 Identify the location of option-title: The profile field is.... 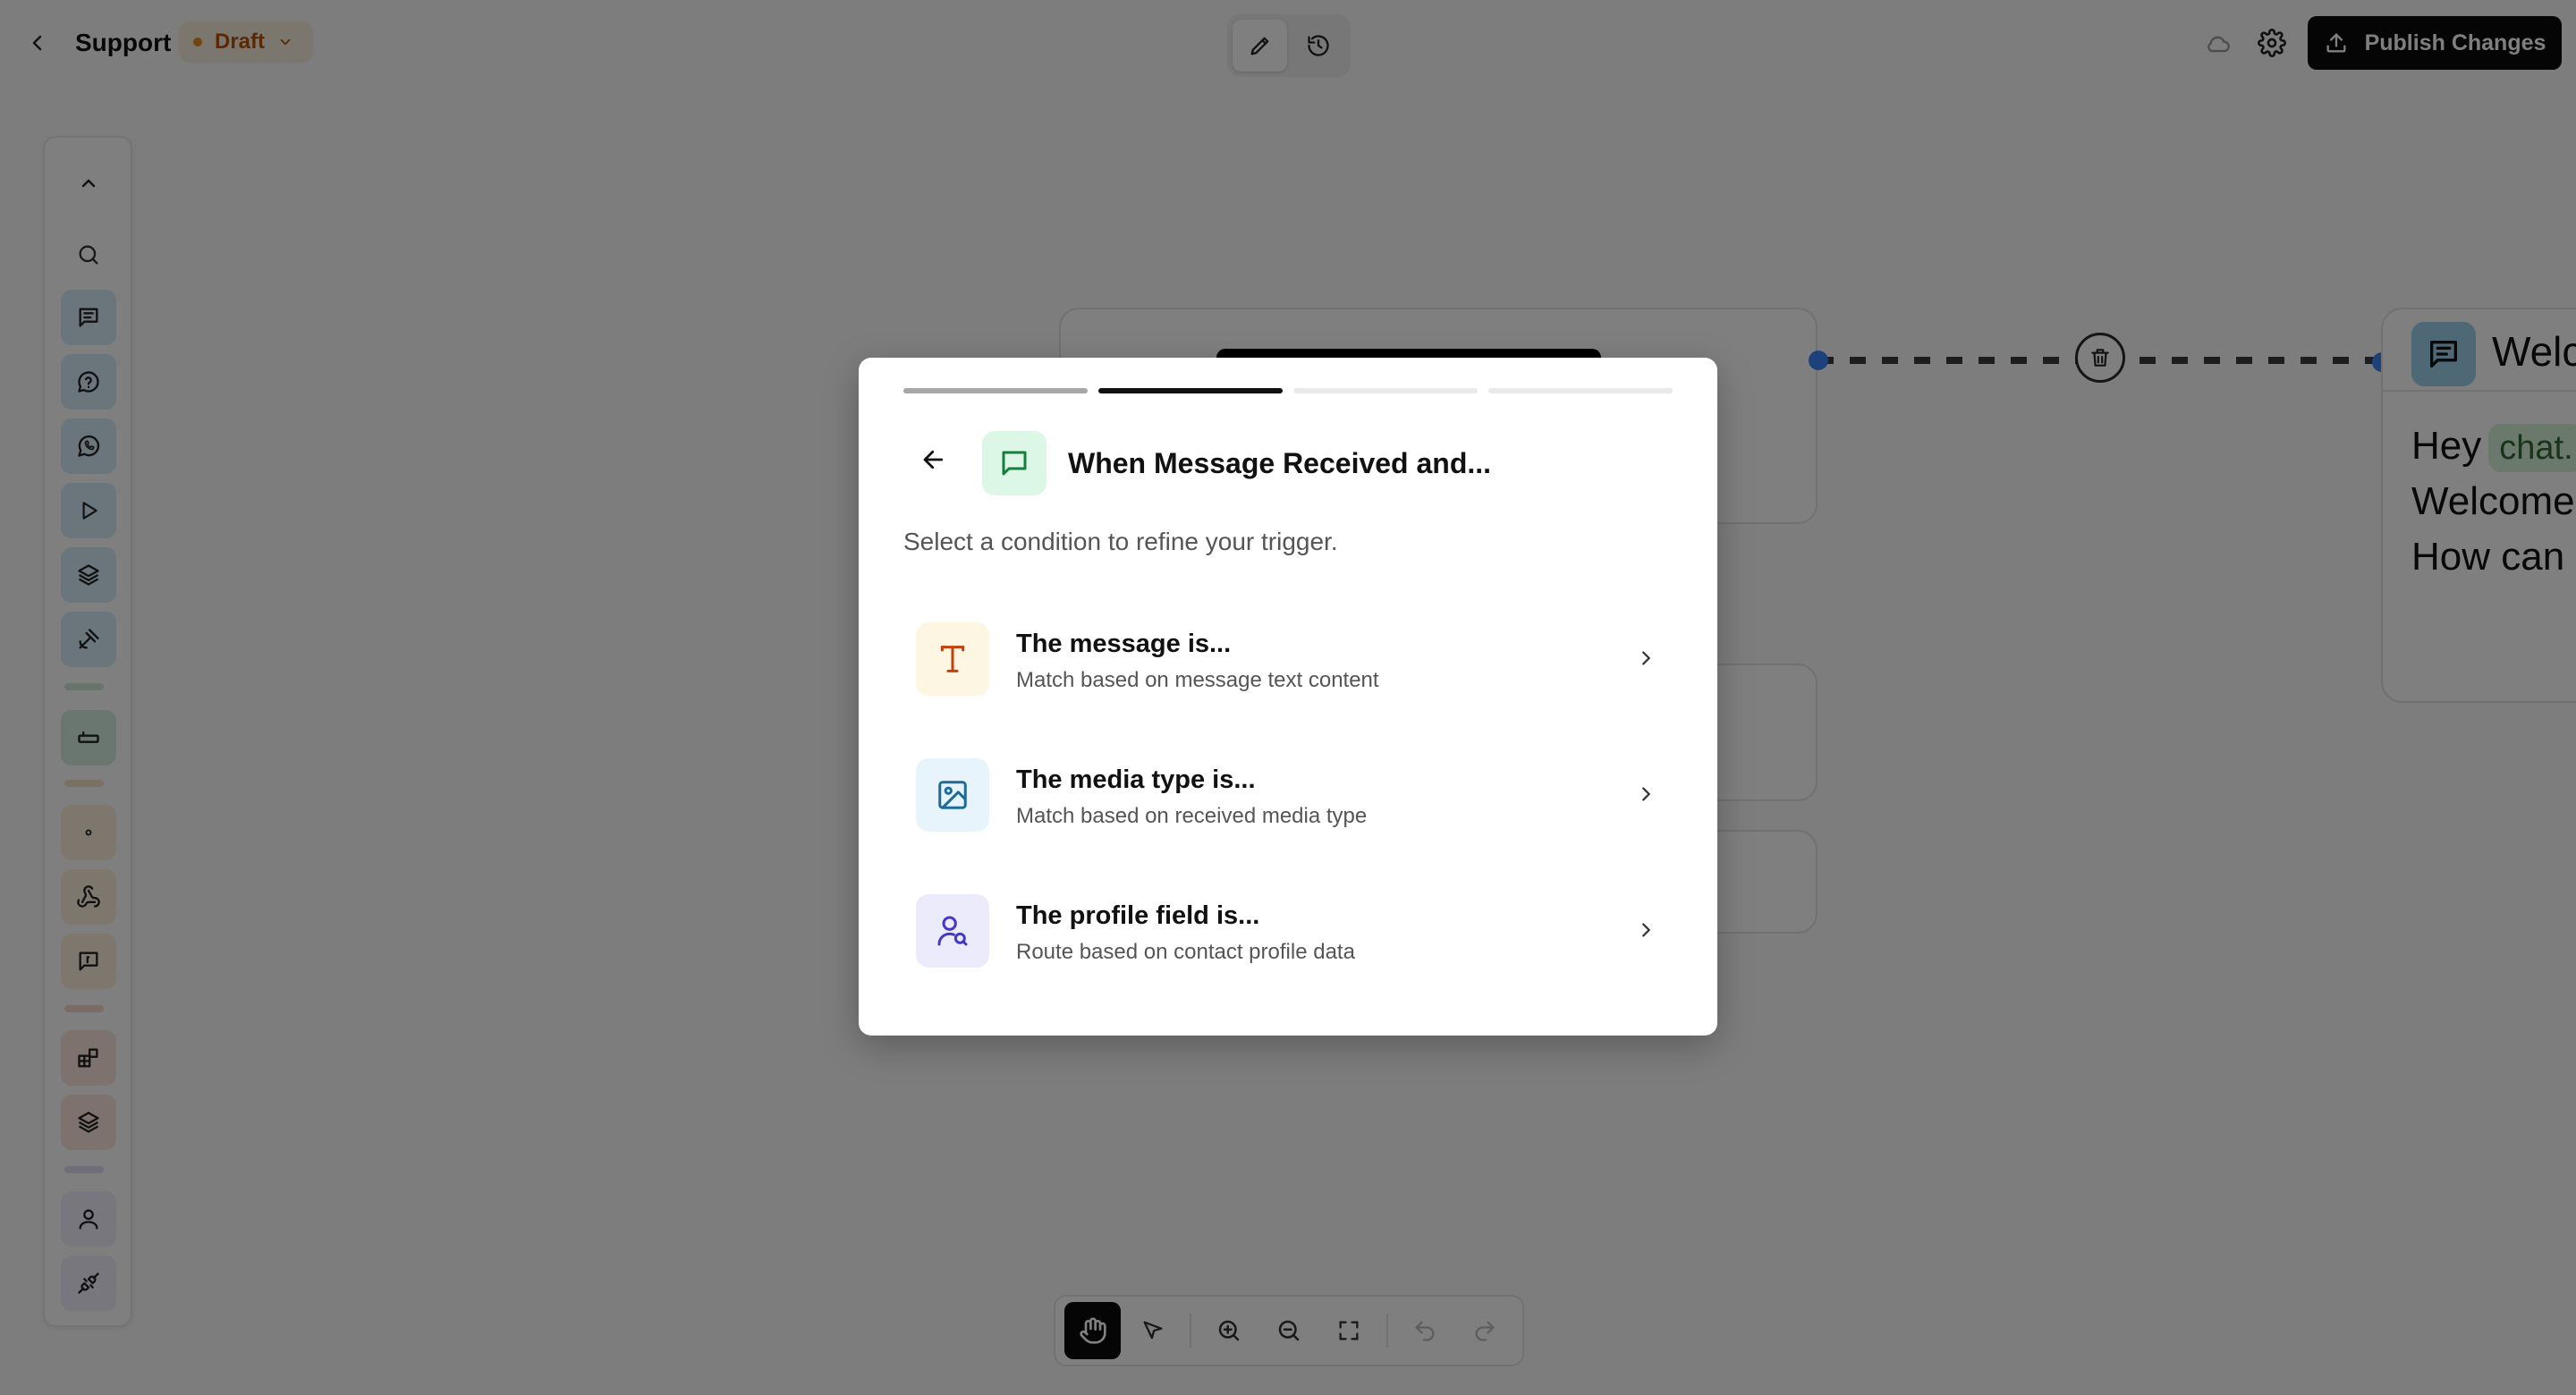
(1138, 915).